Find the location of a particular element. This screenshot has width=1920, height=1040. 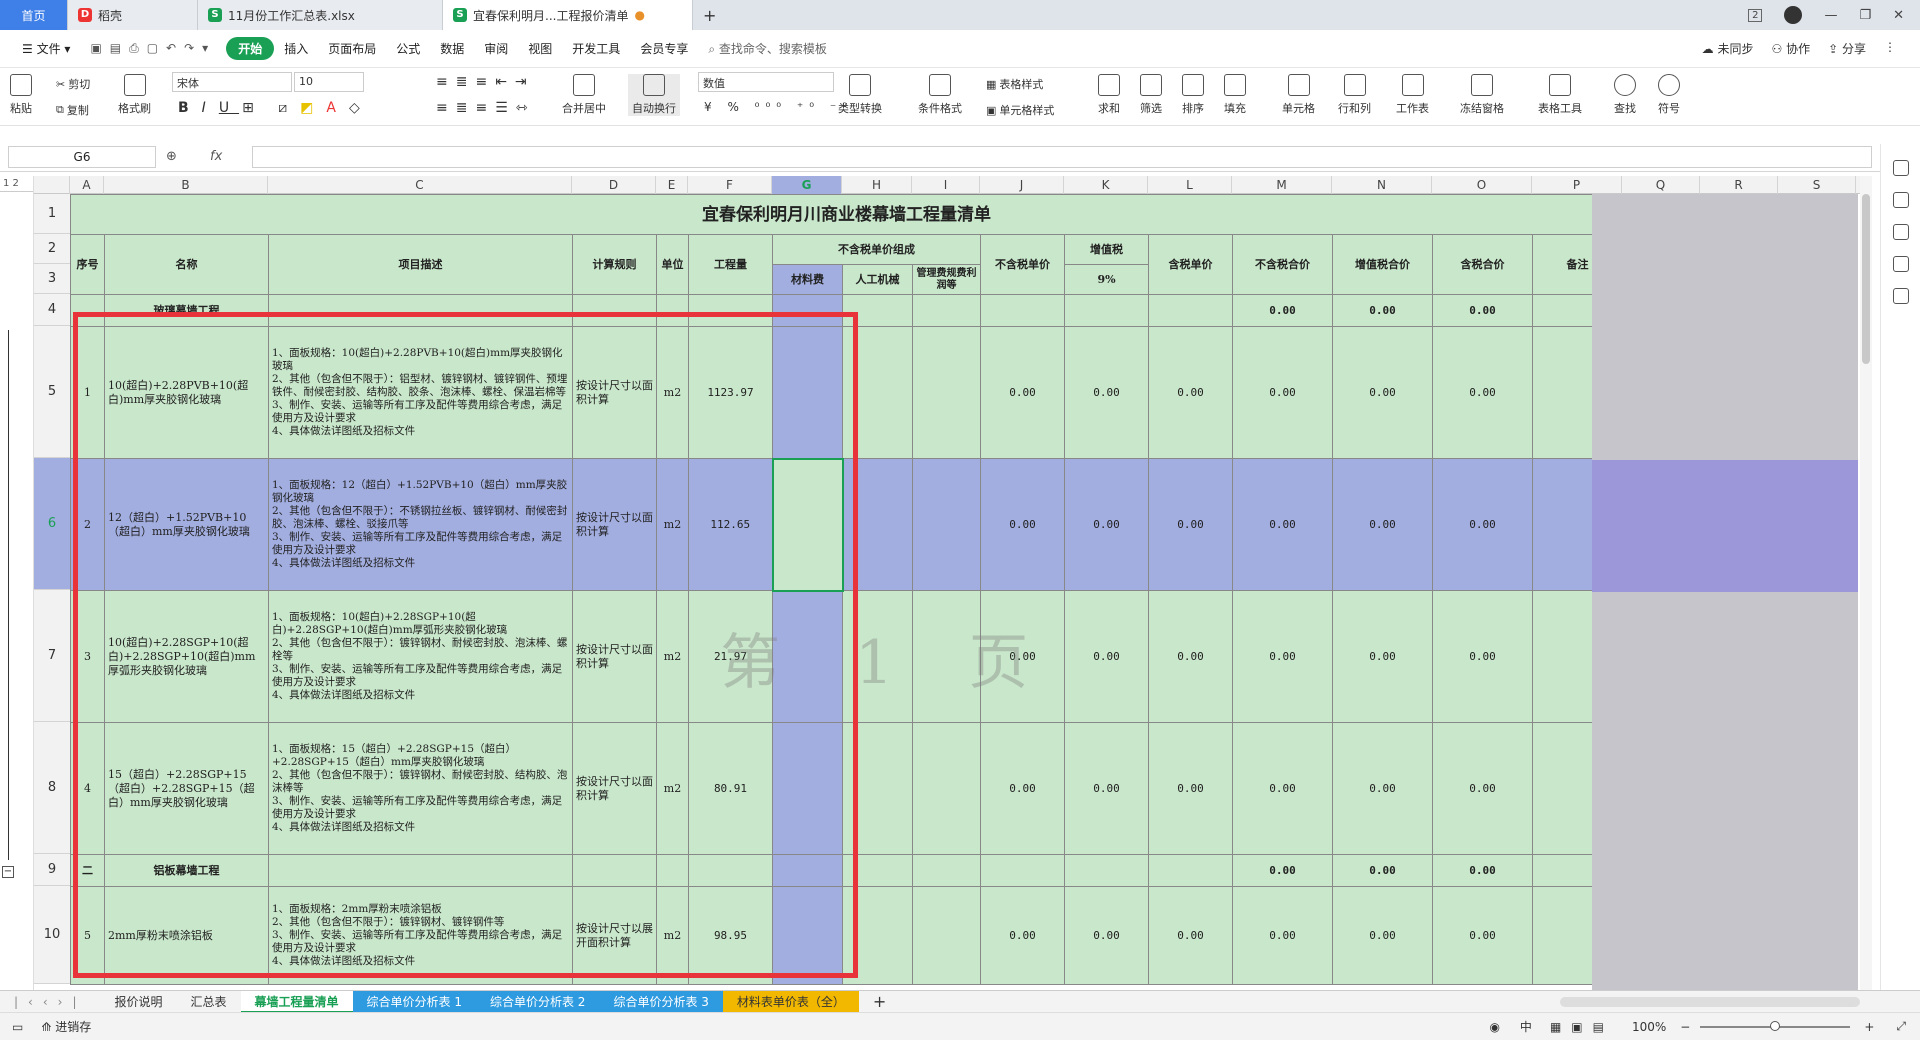

column-header-K: K is located at coordinates (1106, 185).